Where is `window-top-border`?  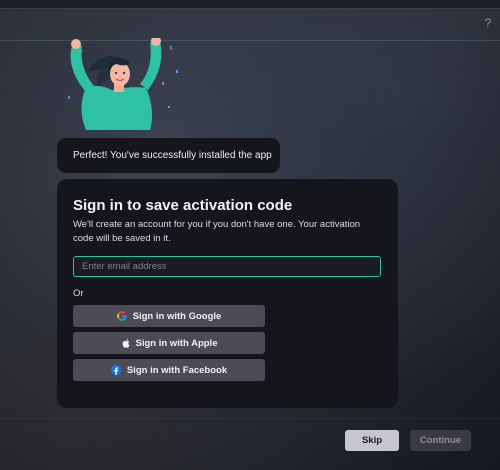
window-top-border is located at coordinates (250, 4).